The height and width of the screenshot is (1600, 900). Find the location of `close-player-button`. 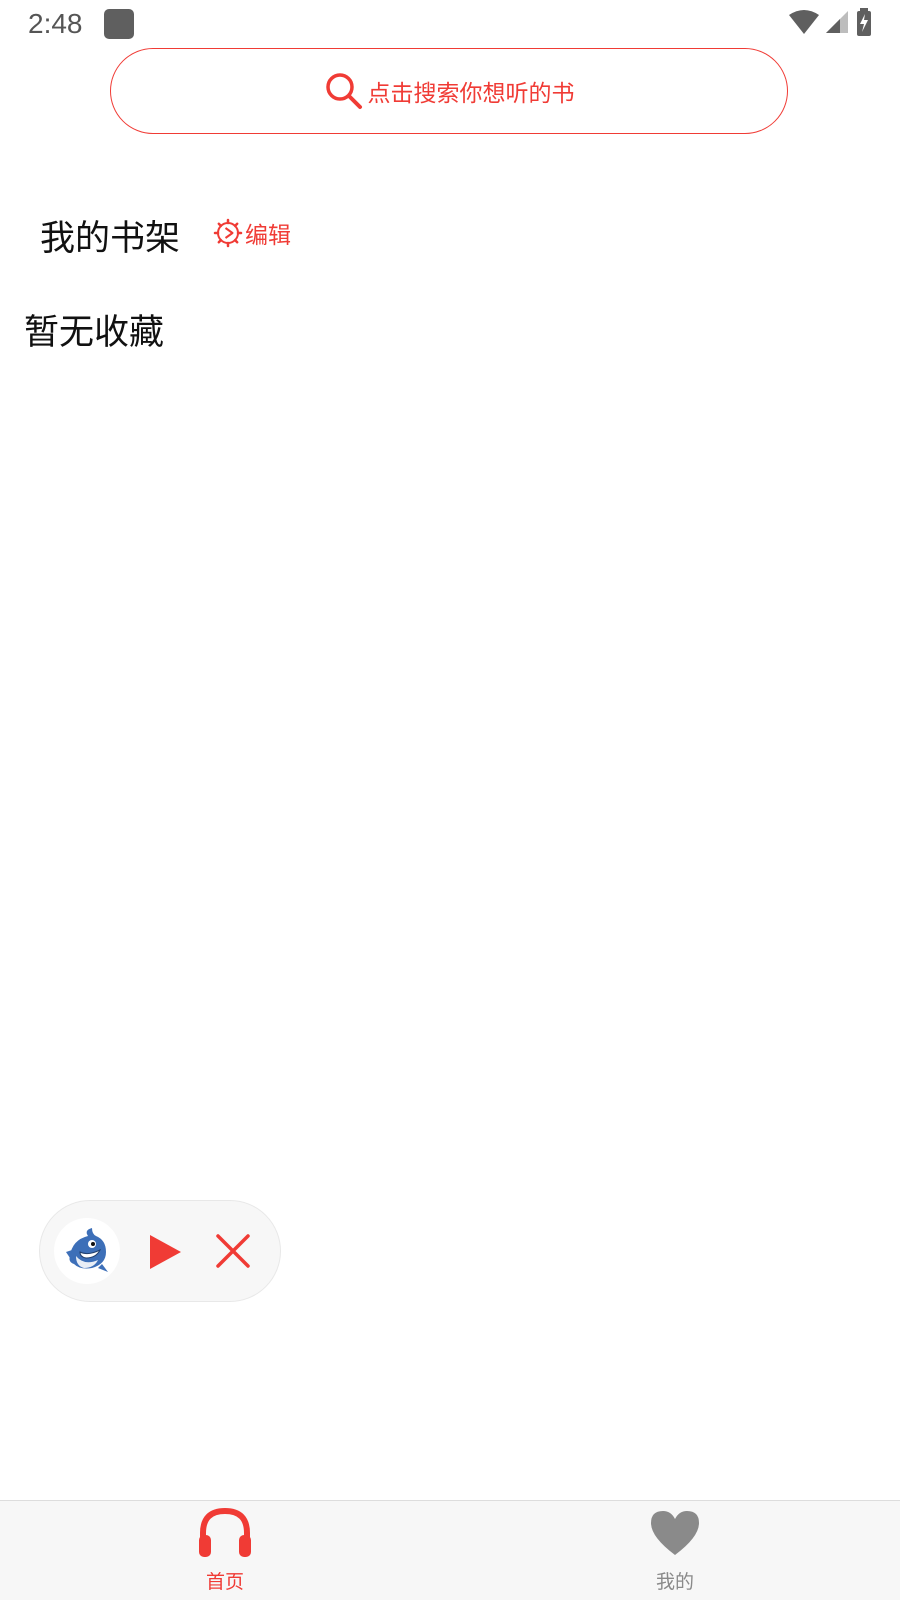

close-player-button is located at coordinates (233, 1251).